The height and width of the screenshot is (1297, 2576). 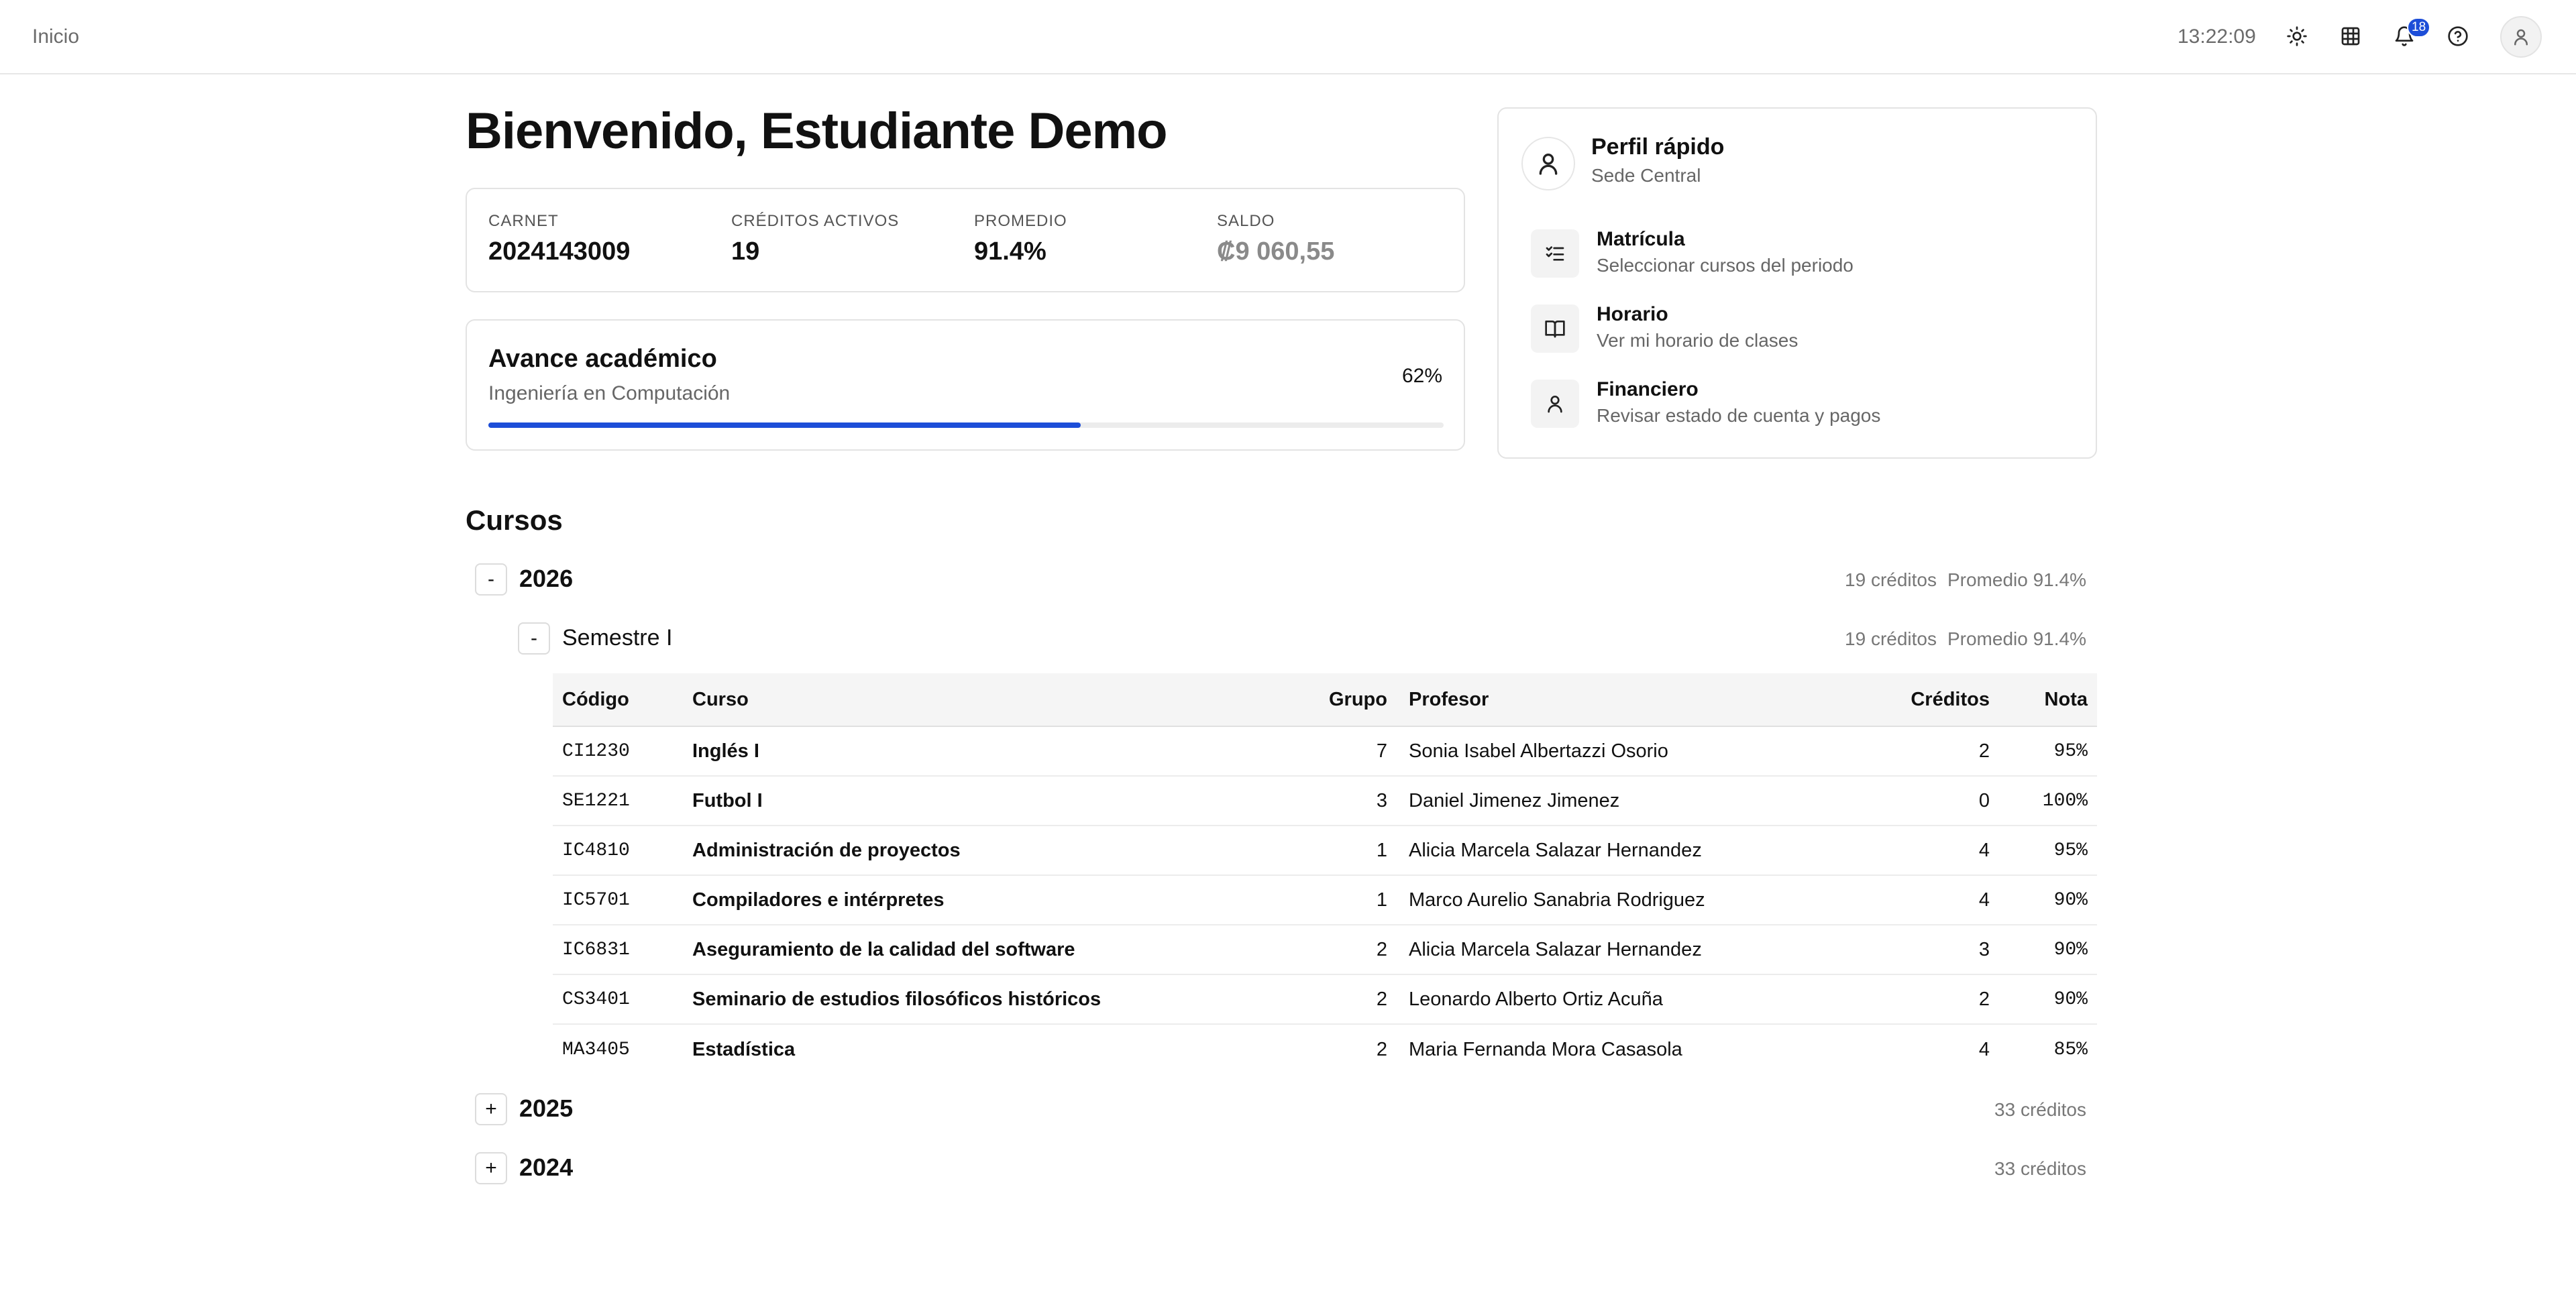 I want to click on column-header-code: Código, so click(x=595, y=699).